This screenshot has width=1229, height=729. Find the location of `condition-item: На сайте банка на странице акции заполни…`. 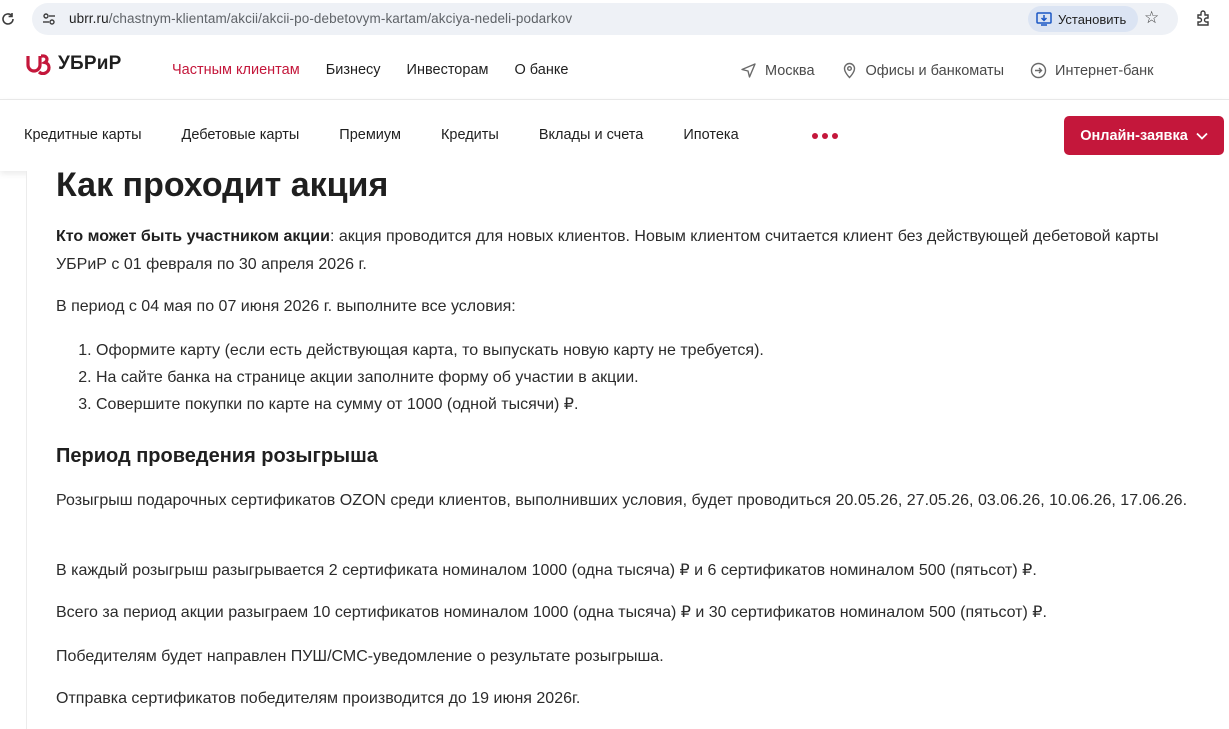

condition-item: На сайте банка на странице акции заполни… is located at coordinates (430, 377).